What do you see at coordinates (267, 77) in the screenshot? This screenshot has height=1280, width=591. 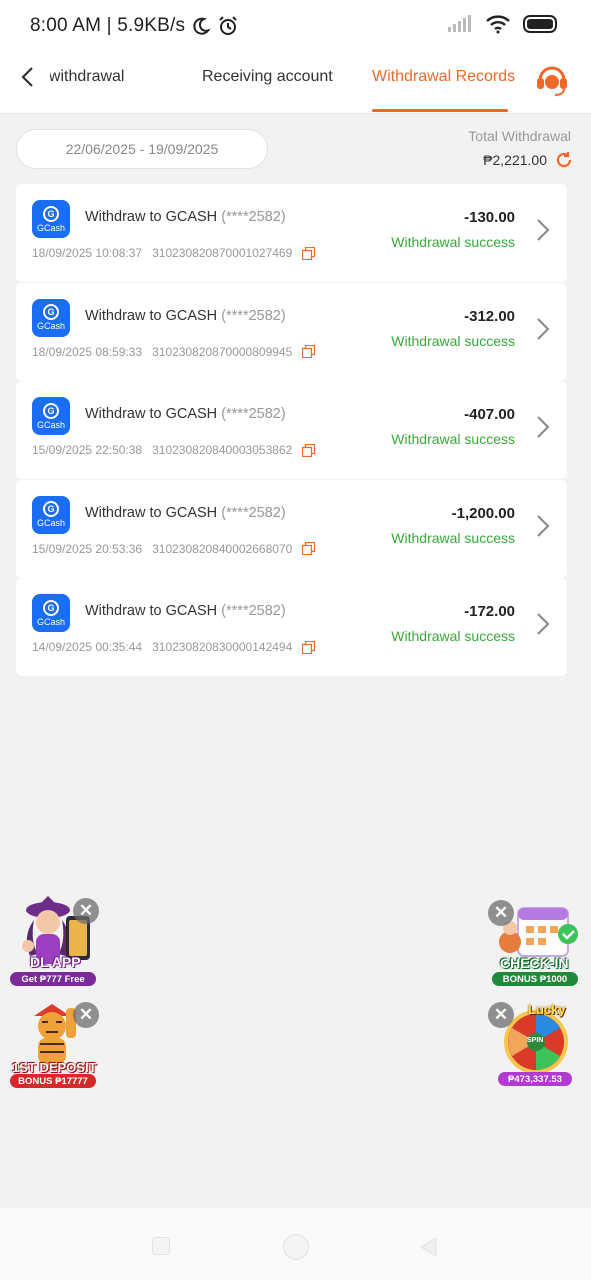 I see `tab-receiving-account: Receiving account` at bounding box center [267, 77].